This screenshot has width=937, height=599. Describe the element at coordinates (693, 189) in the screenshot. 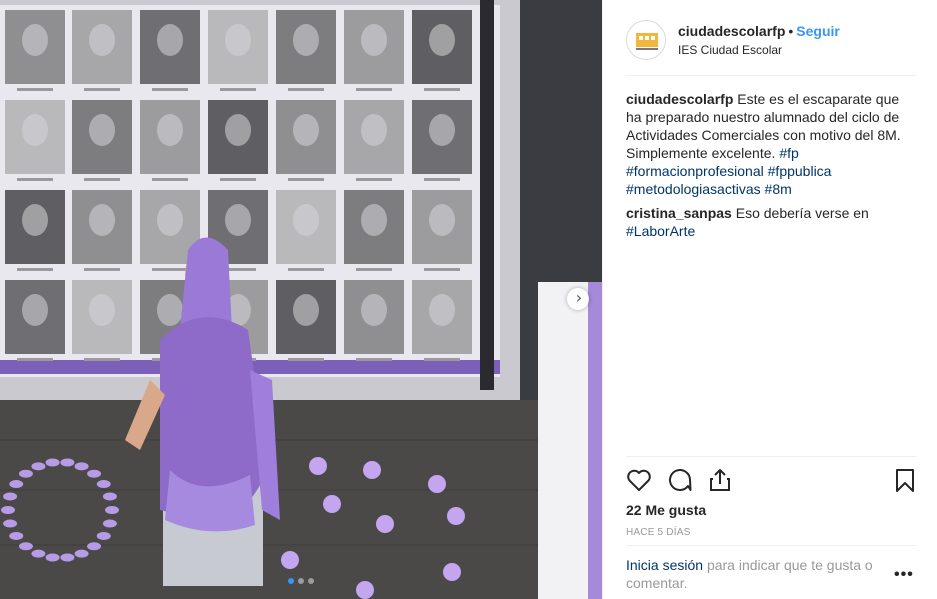

I see `caption-hashtag: #metodologiasactivas` at that location.